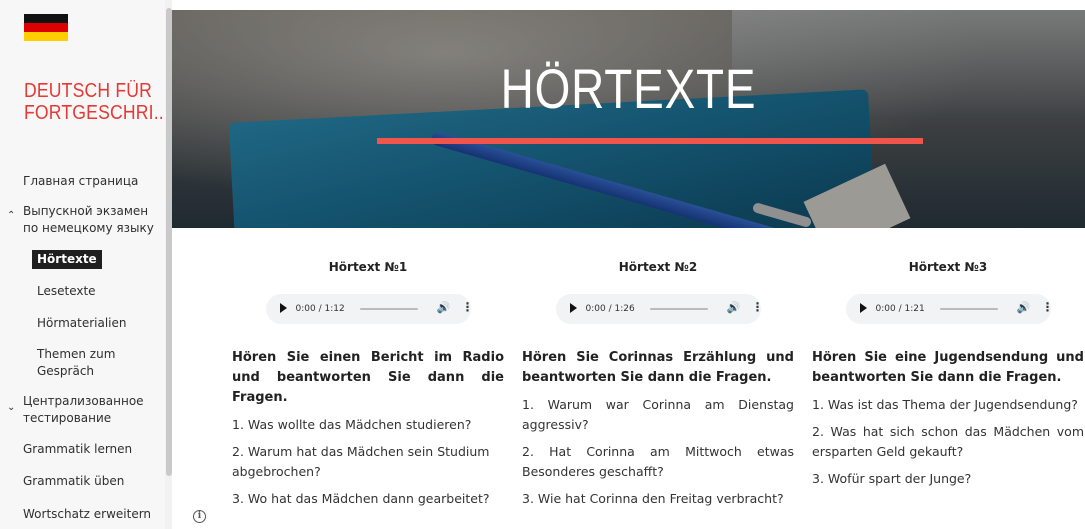  What do you see at coordinates (361, 498) in the screenshot?
I see `question-item: 3. Wo hat das Mädchen dann gearbeitet?` at bounding box center [361, 498].